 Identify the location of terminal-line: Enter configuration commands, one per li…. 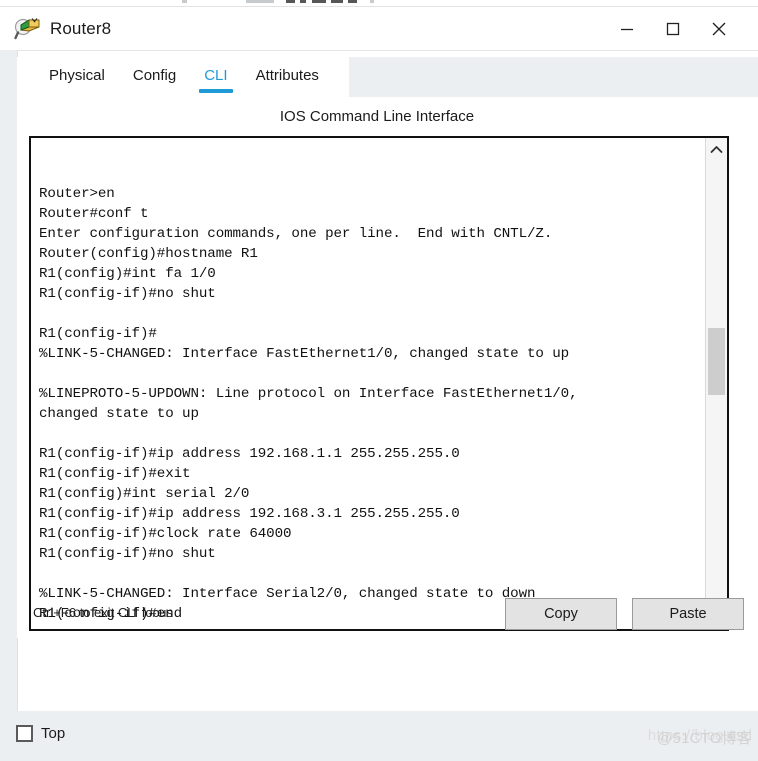
(296, 234).